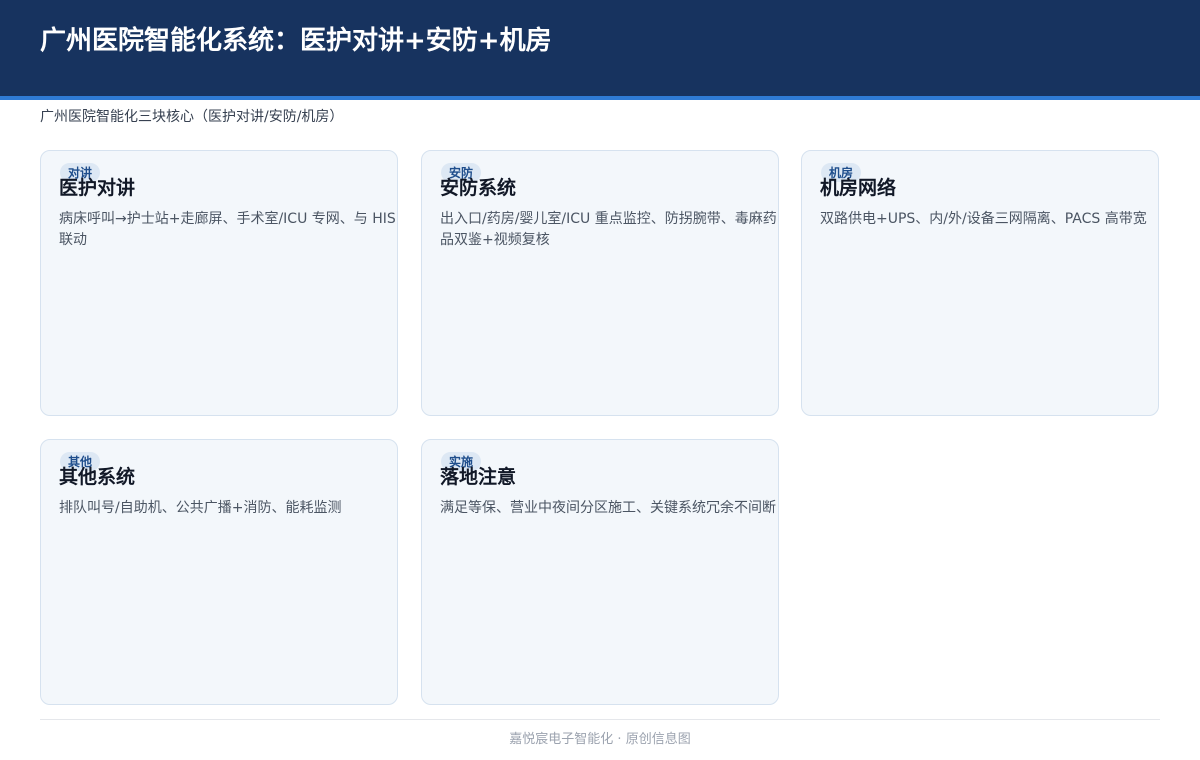 This screenshot has height=760, width=1200. Describe the element at coordinates (858, 188) in the screenshot. I see `card-title: 机房网络` at that location.